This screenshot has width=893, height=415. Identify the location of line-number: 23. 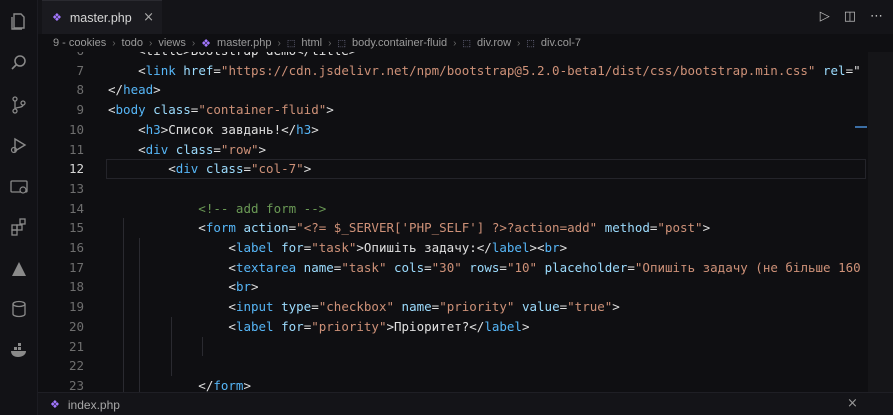
(76, 384).